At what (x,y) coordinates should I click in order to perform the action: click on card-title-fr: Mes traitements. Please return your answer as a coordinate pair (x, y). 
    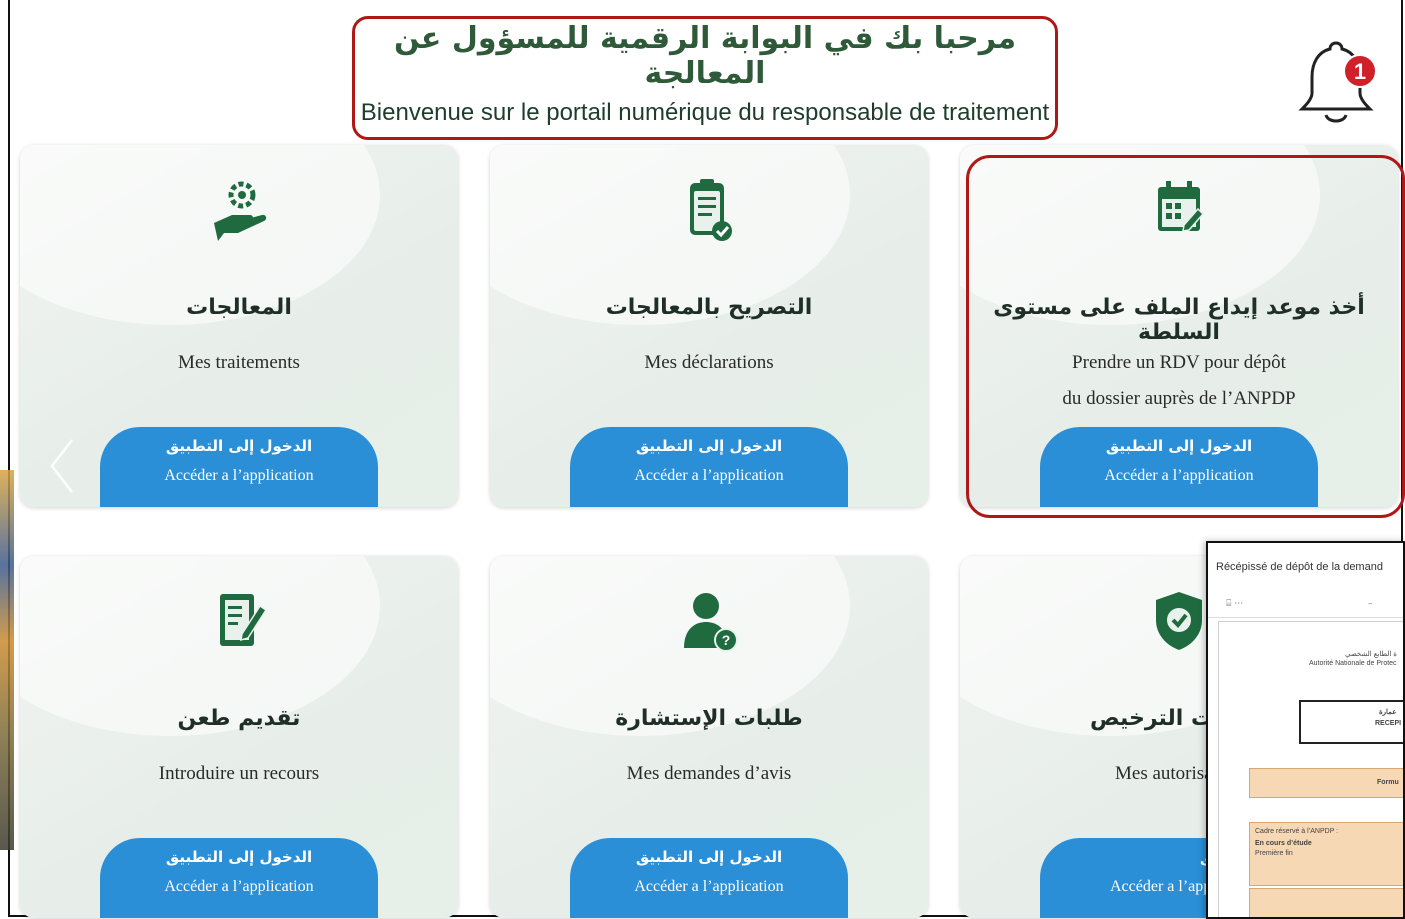
    Looking at the image, I should click on (239, 362).